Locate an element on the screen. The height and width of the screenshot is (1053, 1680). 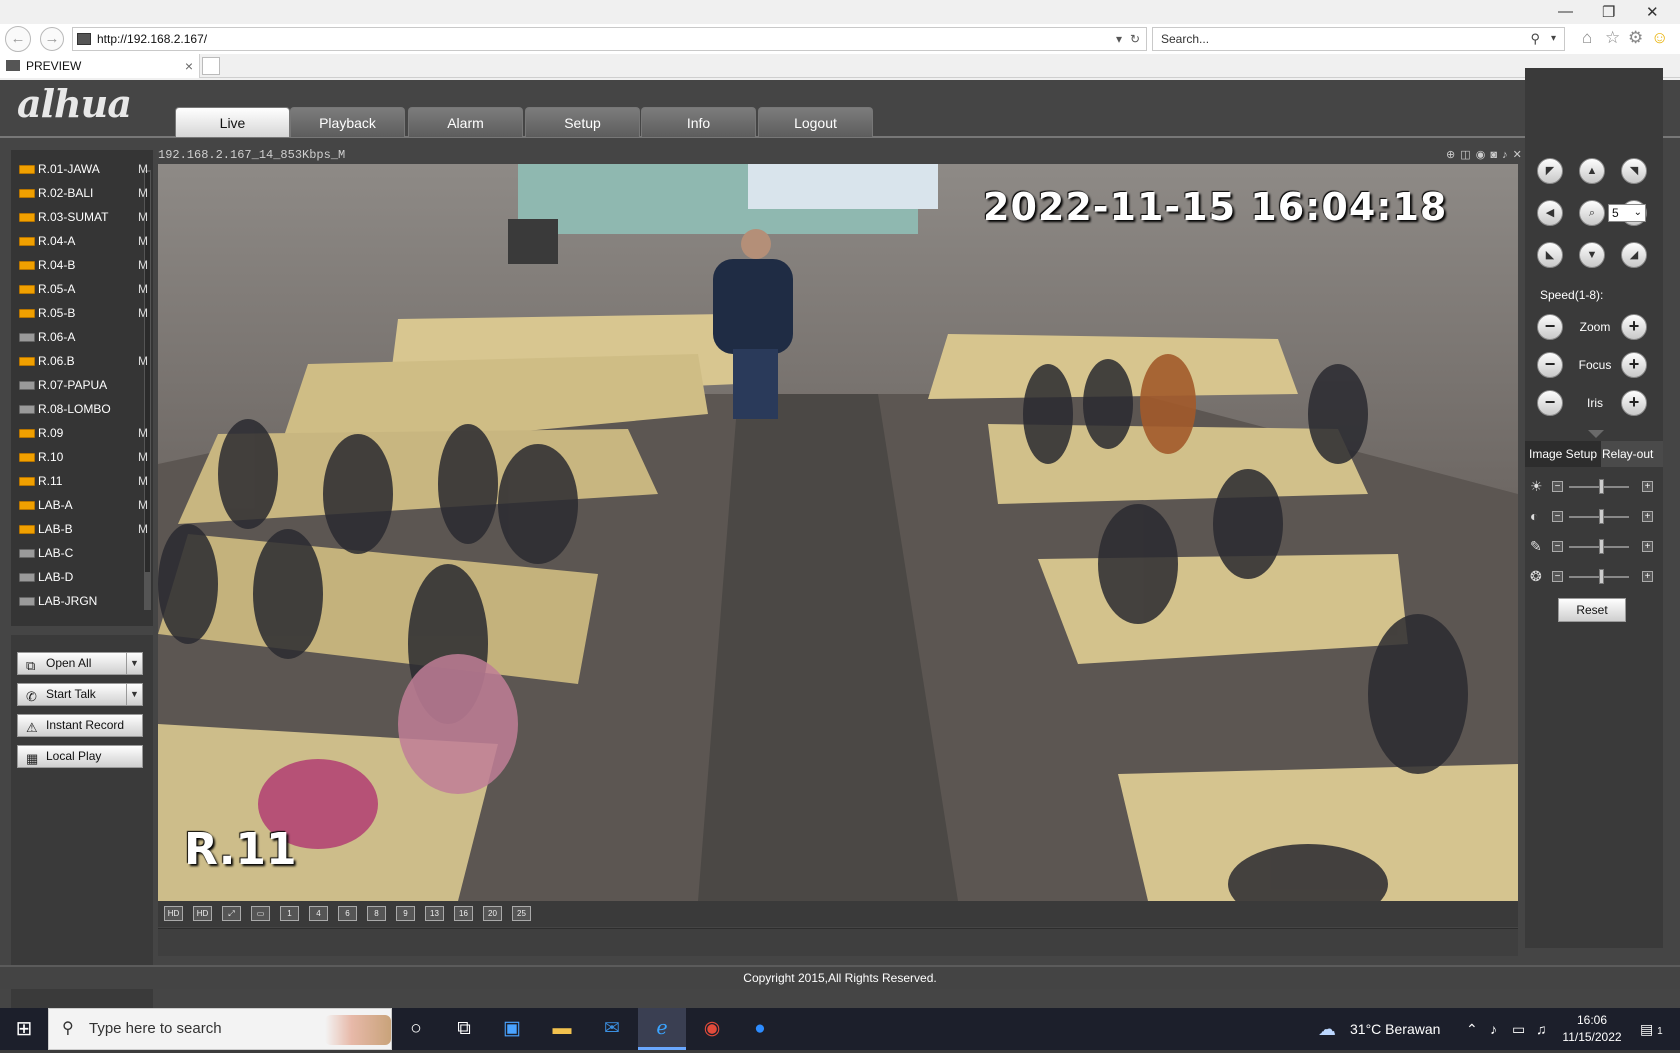
start-talk-button: ✆ Start Talk ▼ is located at coordinates (80, 694).